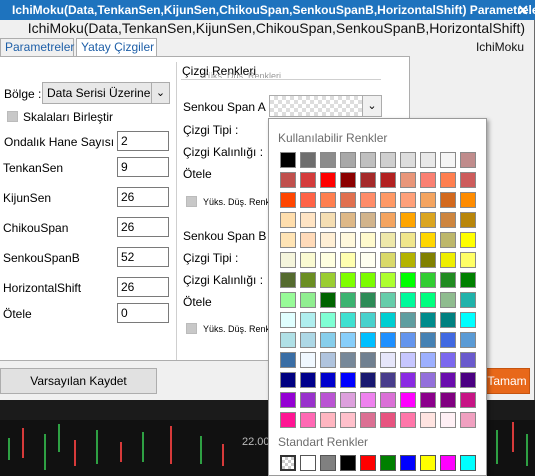  What do you see at coordinates (37, 47) in the screenshot?
I see `tab-parameters: Parametreler` at bounding box center [37, 47].